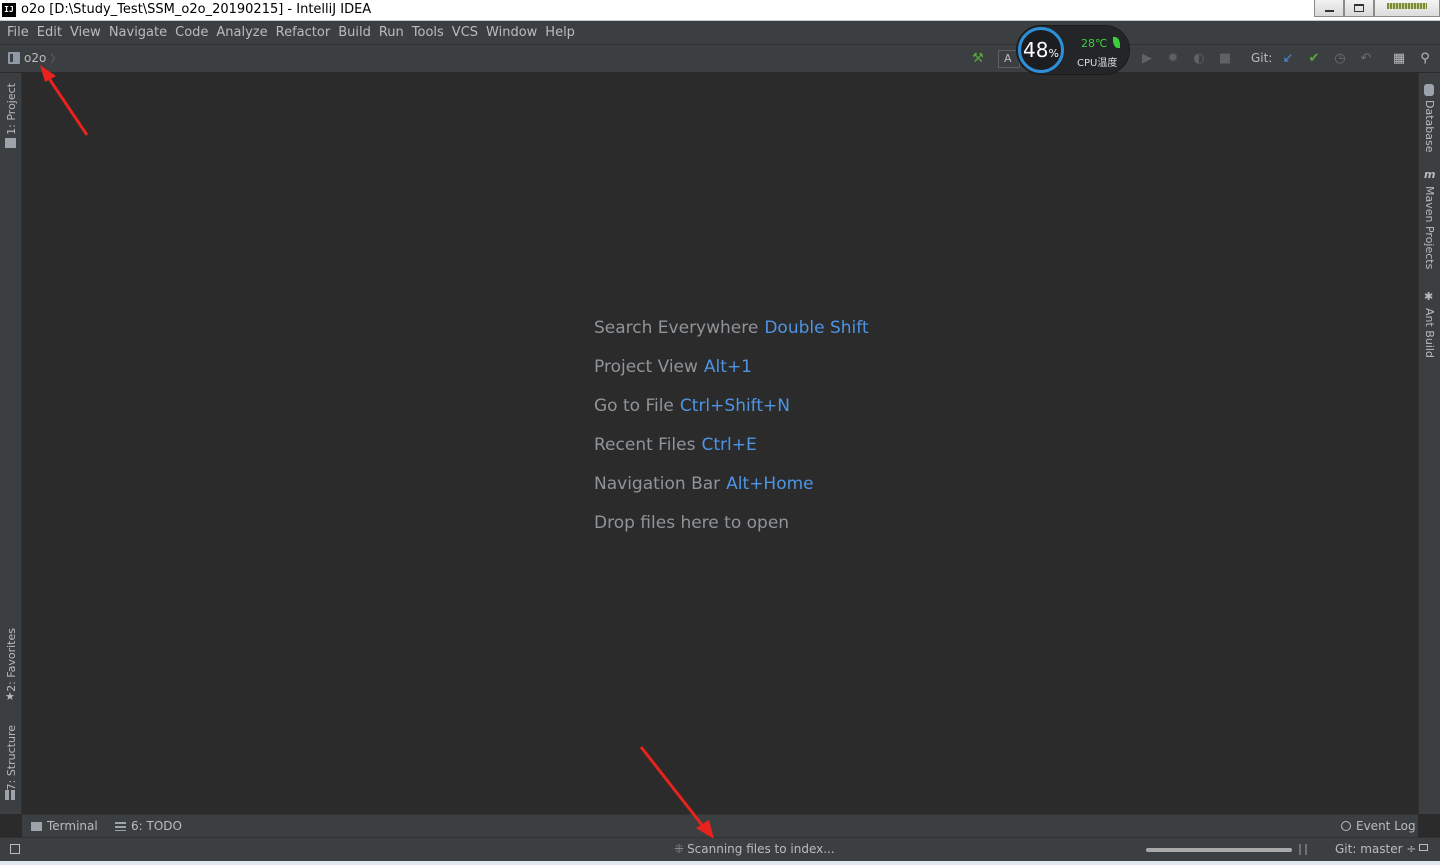 Image resolution: width=1440 pixels, height=865 pixels. Describe the element at coordinates (770, 484) in the screenshot. I see `hint-shortcut: Alt+Home` at that location.